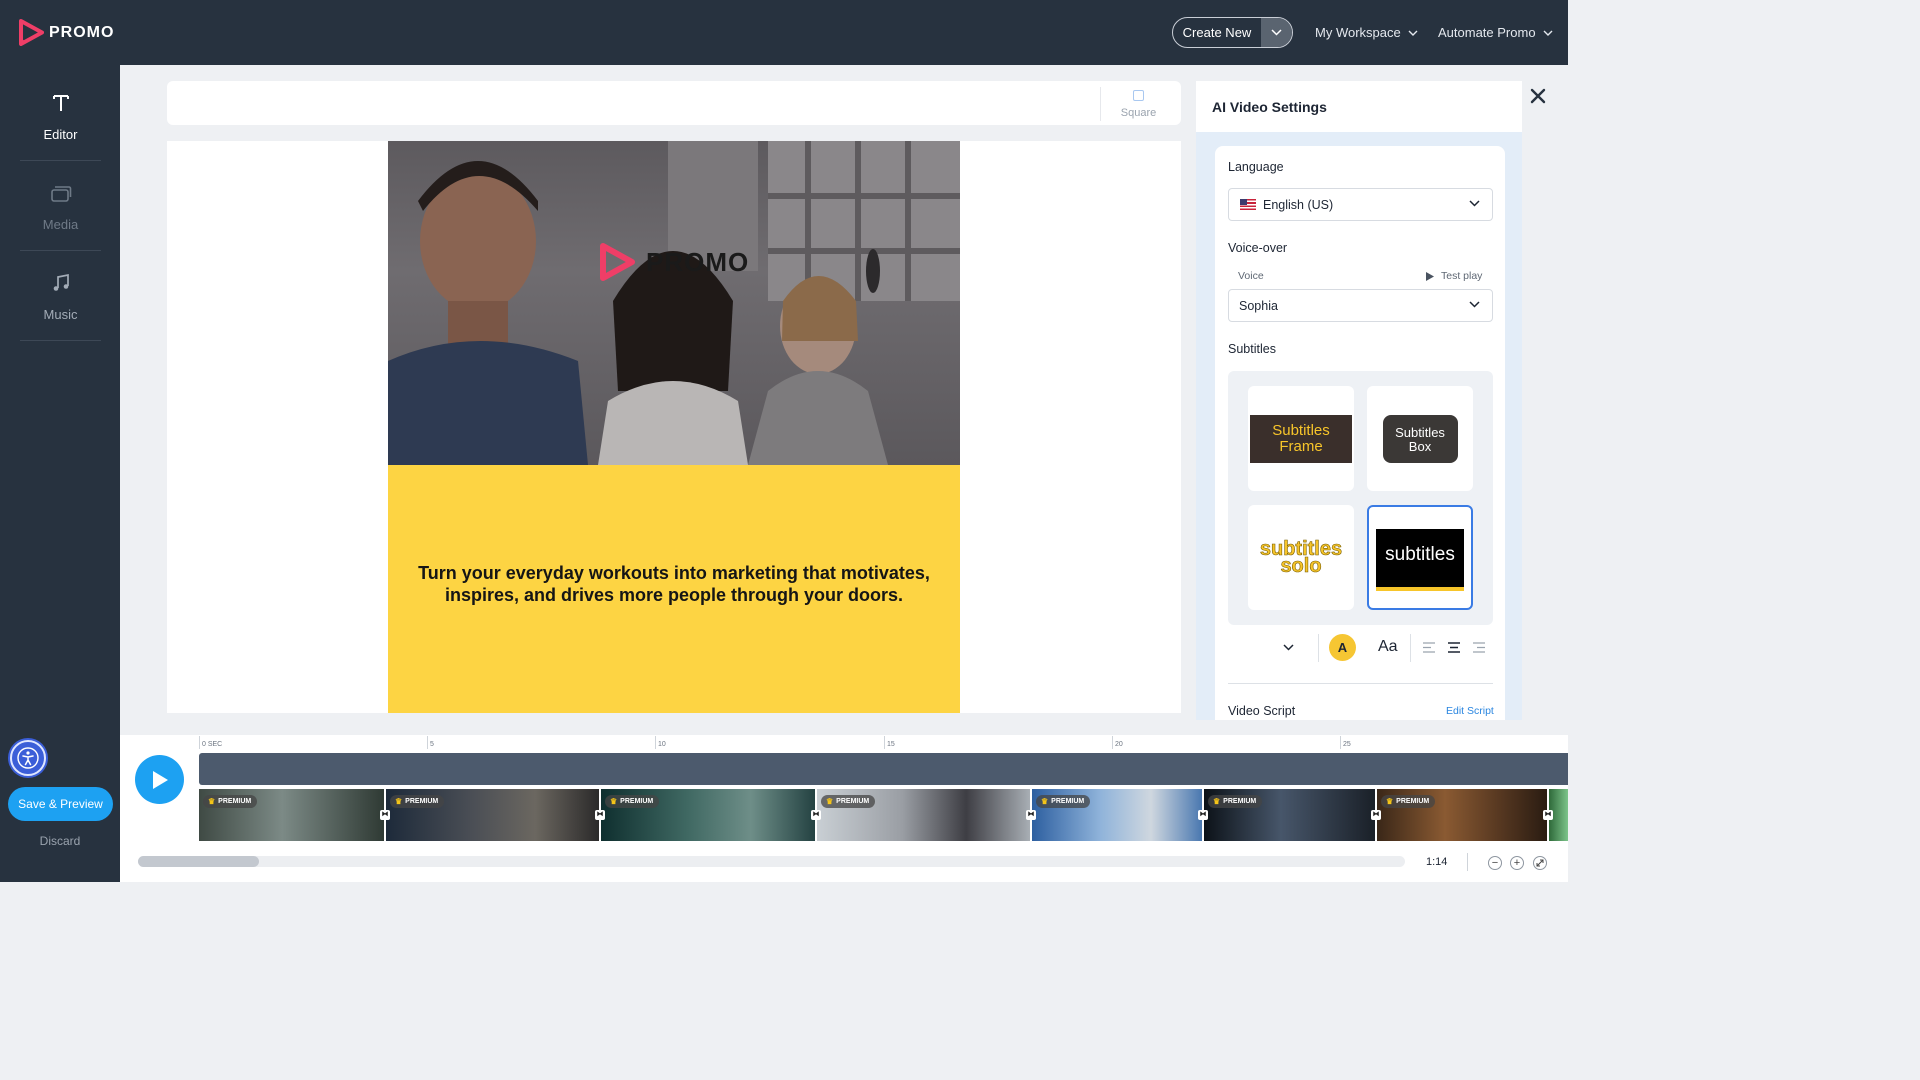  I want to click on language-select: English (US), so click(1360, 204).